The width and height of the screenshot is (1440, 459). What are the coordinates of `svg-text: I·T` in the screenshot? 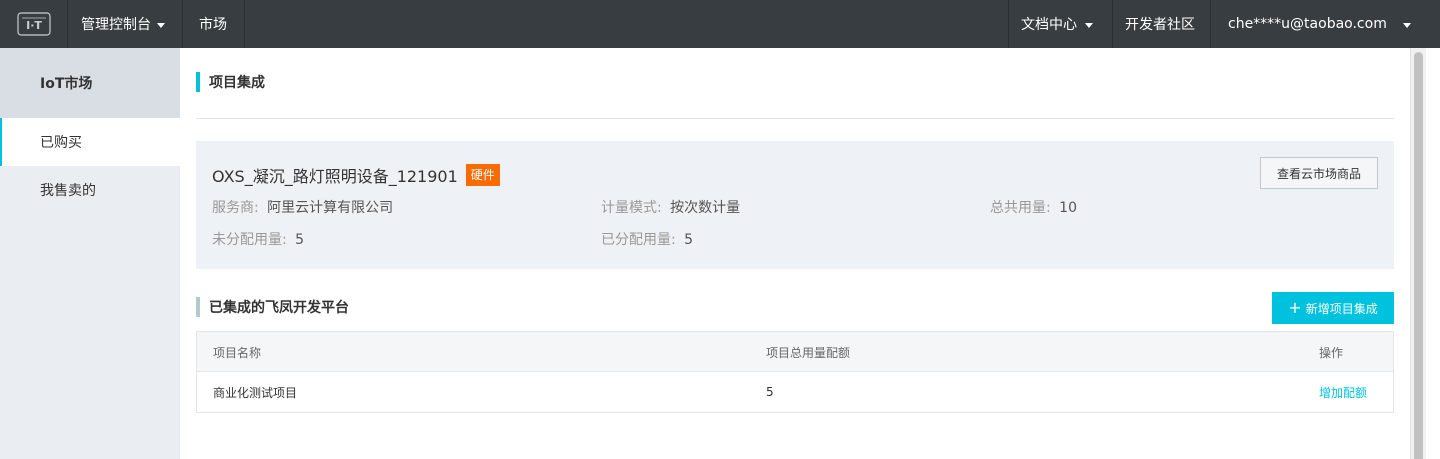 It's located at (34, 25).